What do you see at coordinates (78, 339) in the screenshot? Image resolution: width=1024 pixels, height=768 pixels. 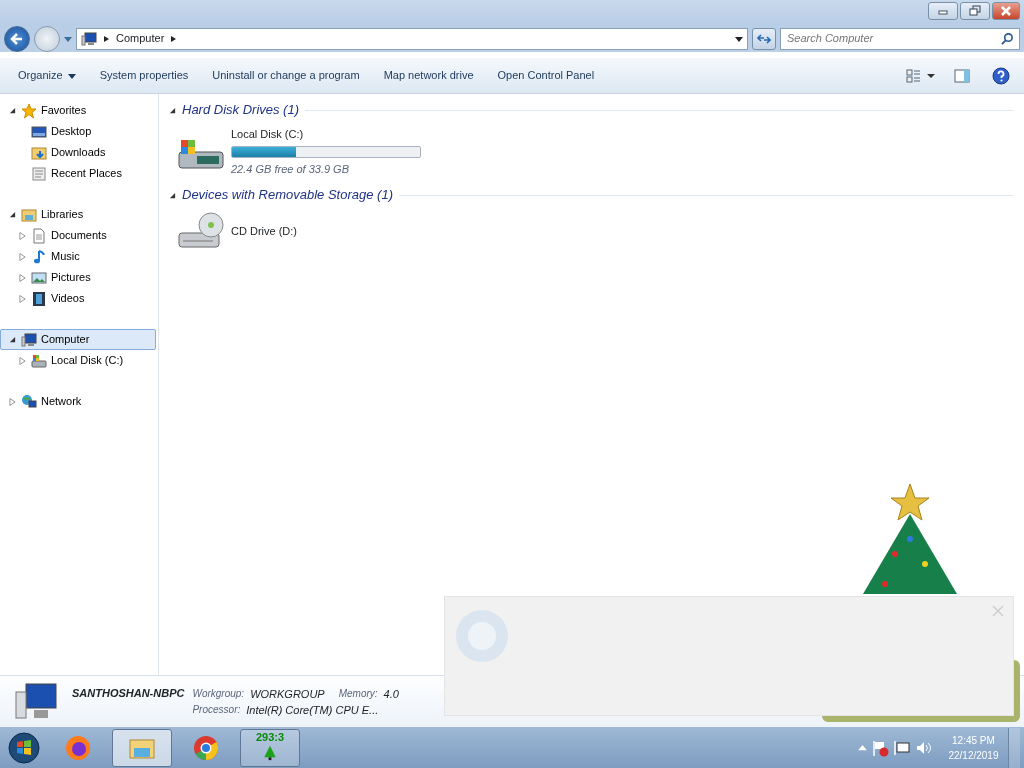 I see `nav-item: Computer` at bounding box center [78, 339].